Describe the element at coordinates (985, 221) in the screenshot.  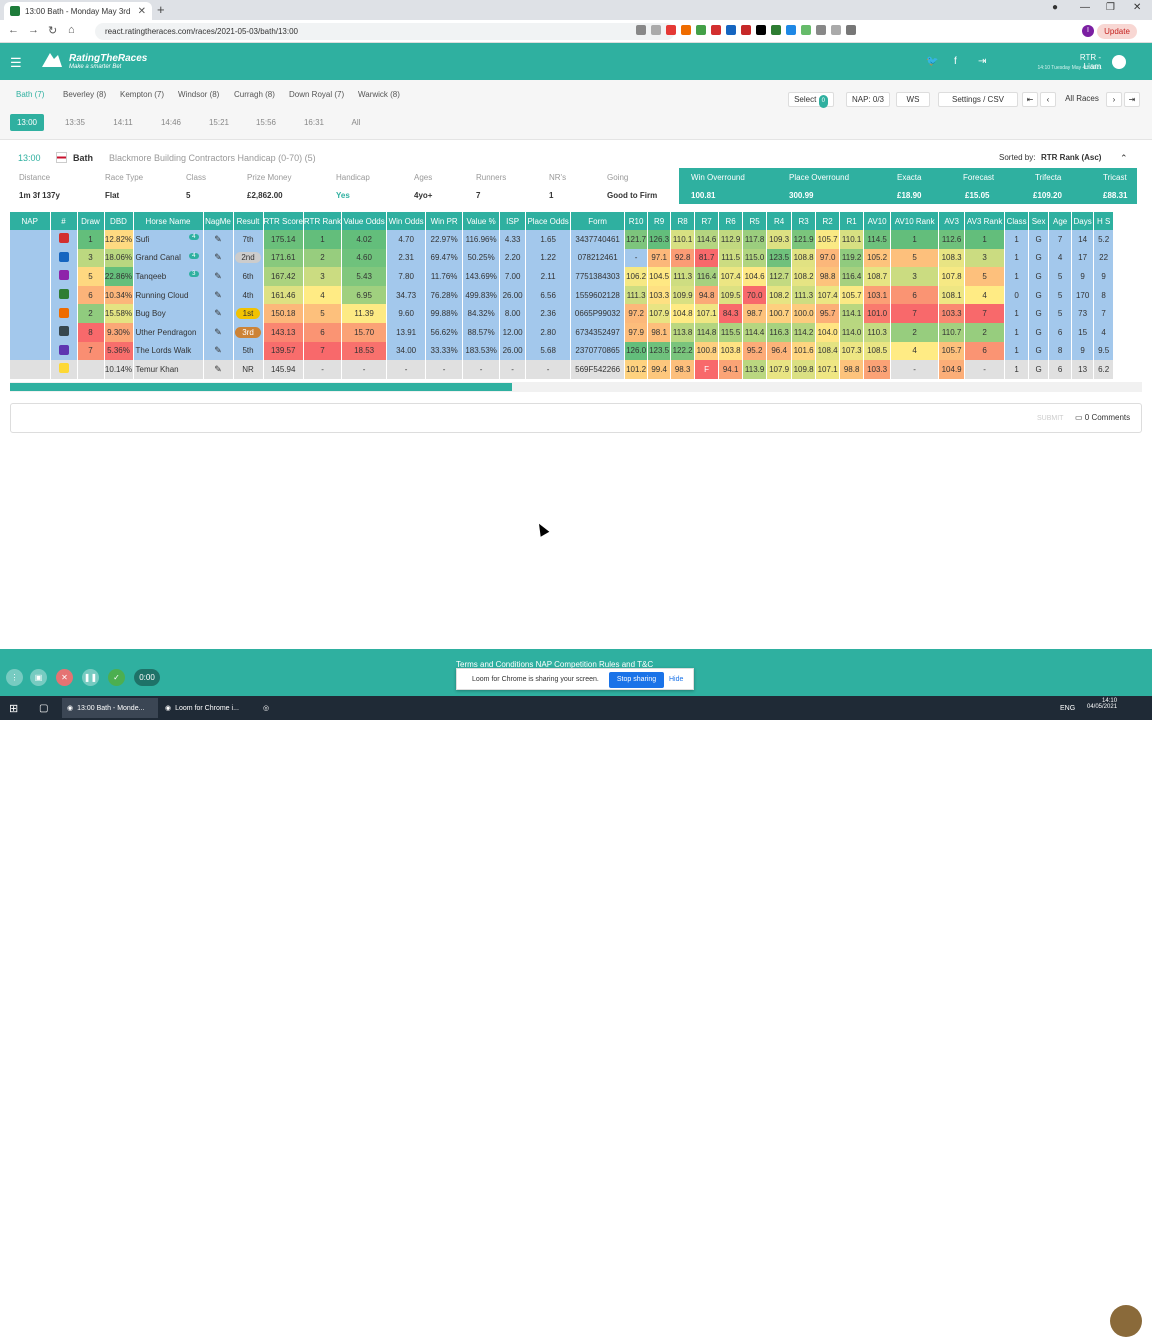
I see `column-header: AV3 Rank` at that location.